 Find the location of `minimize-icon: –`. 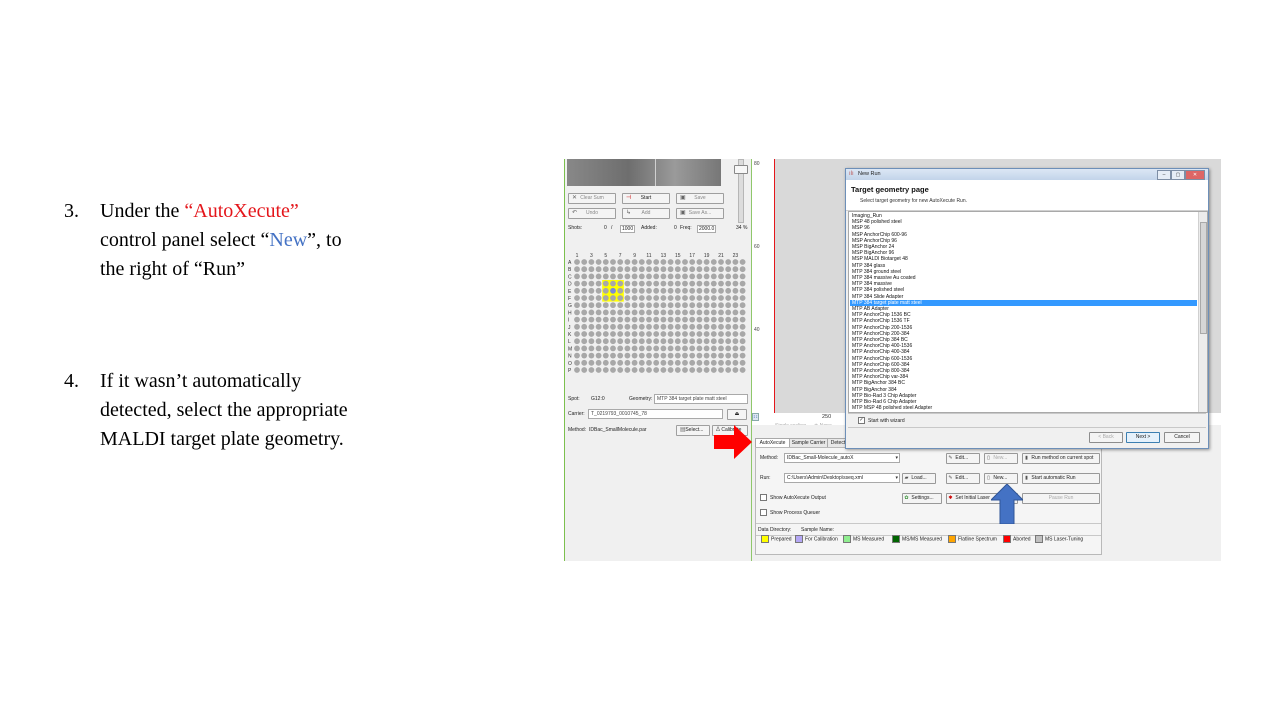

minimize-icon: – is located at coordinates (1164, 175).